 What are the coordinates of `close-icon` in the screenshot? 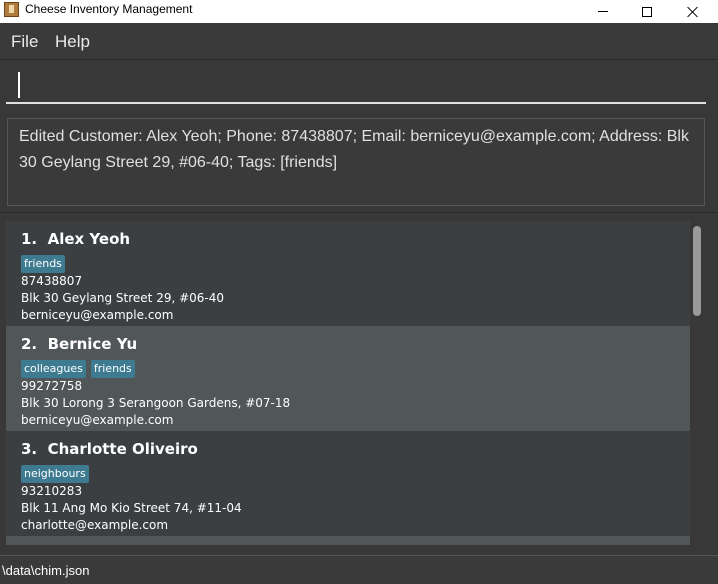 It's located at (693, 12).